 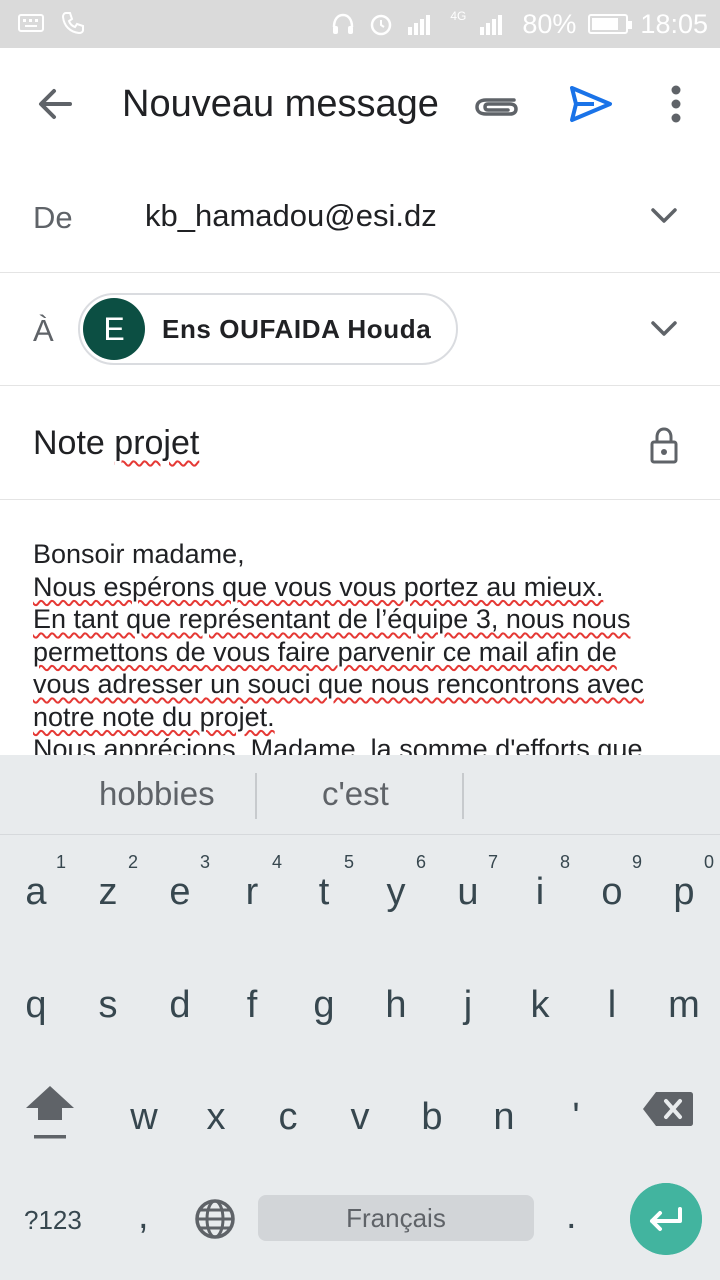 I want to click on key-d: d, so click(x=180, y=998).